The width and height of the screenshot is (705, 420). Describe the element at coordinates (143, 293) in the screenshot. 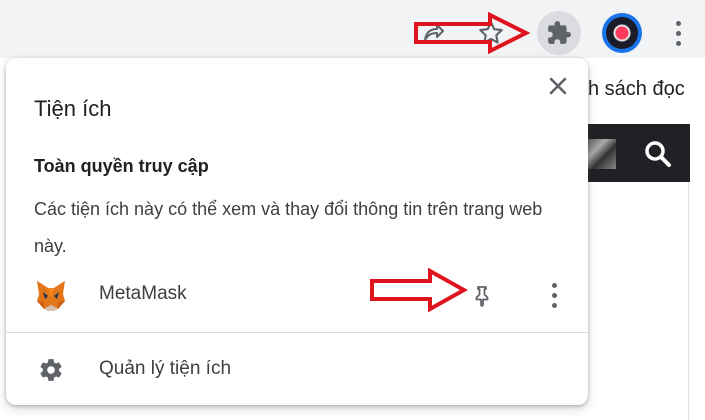

I see `extension-name-metamask: MetaMask` at that location.